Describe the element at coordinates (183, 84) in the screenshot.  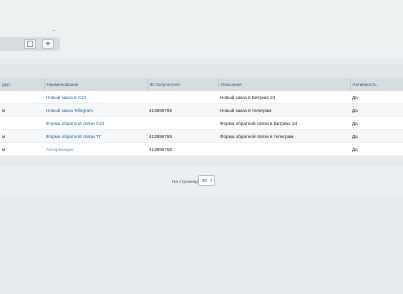
I see `column-header-recipient-id: ID получателя` at that location.